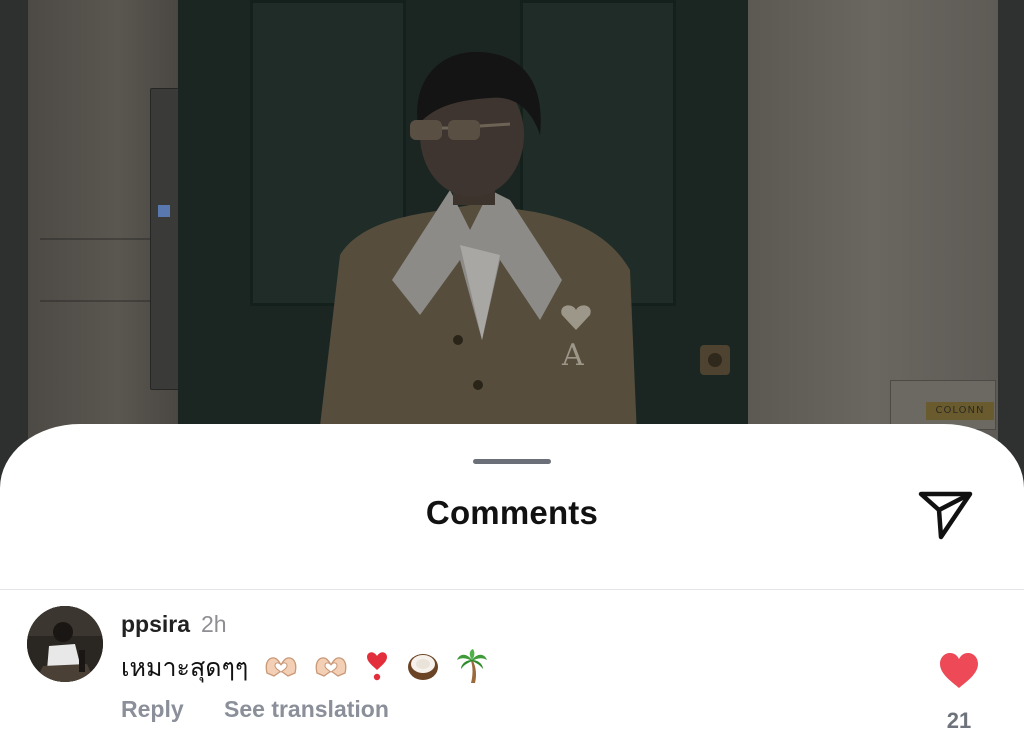 This screenshot has width=1024, height=742. I want to click on palm-tree-icon, so click(472, 669).